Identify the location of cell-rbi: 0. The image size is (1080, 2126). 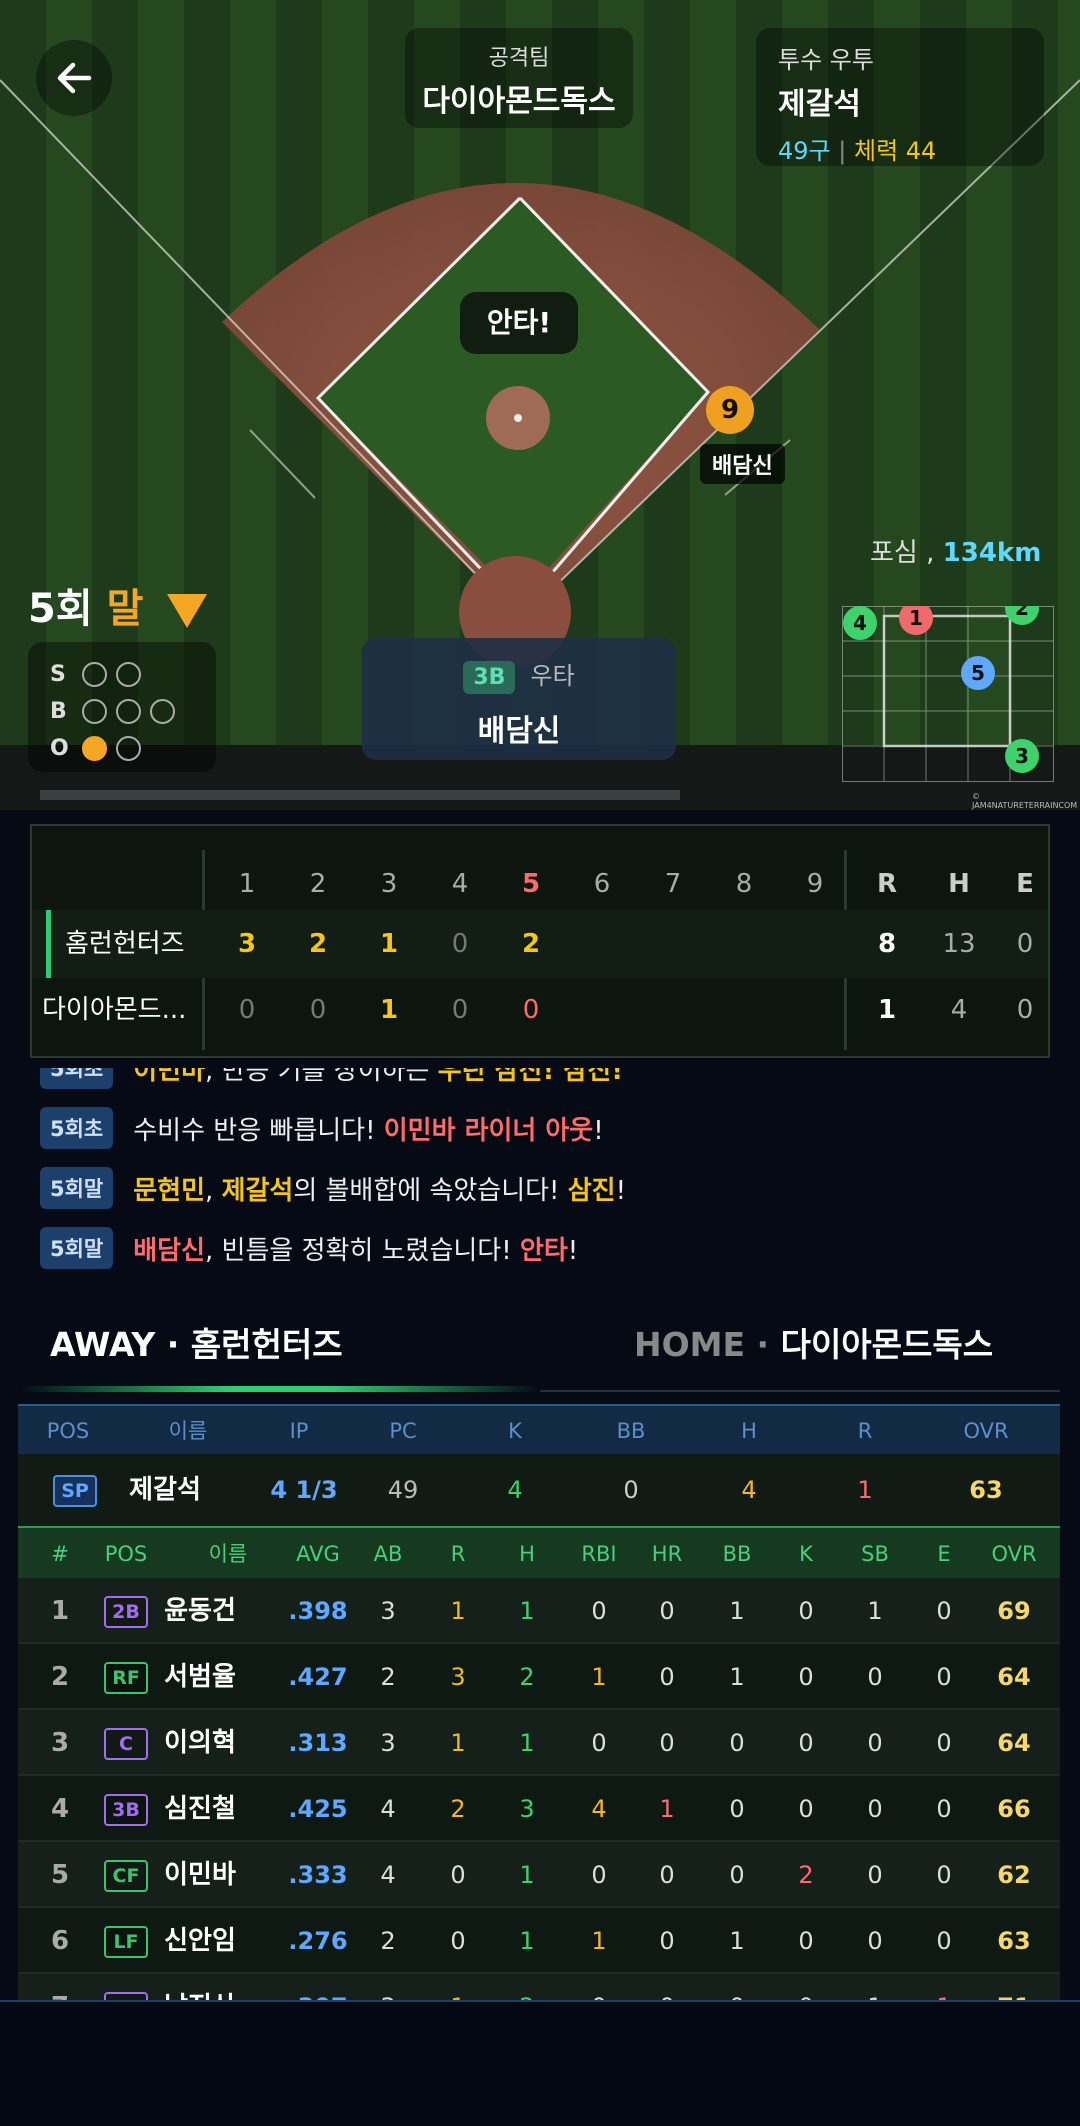
(599, 1611).